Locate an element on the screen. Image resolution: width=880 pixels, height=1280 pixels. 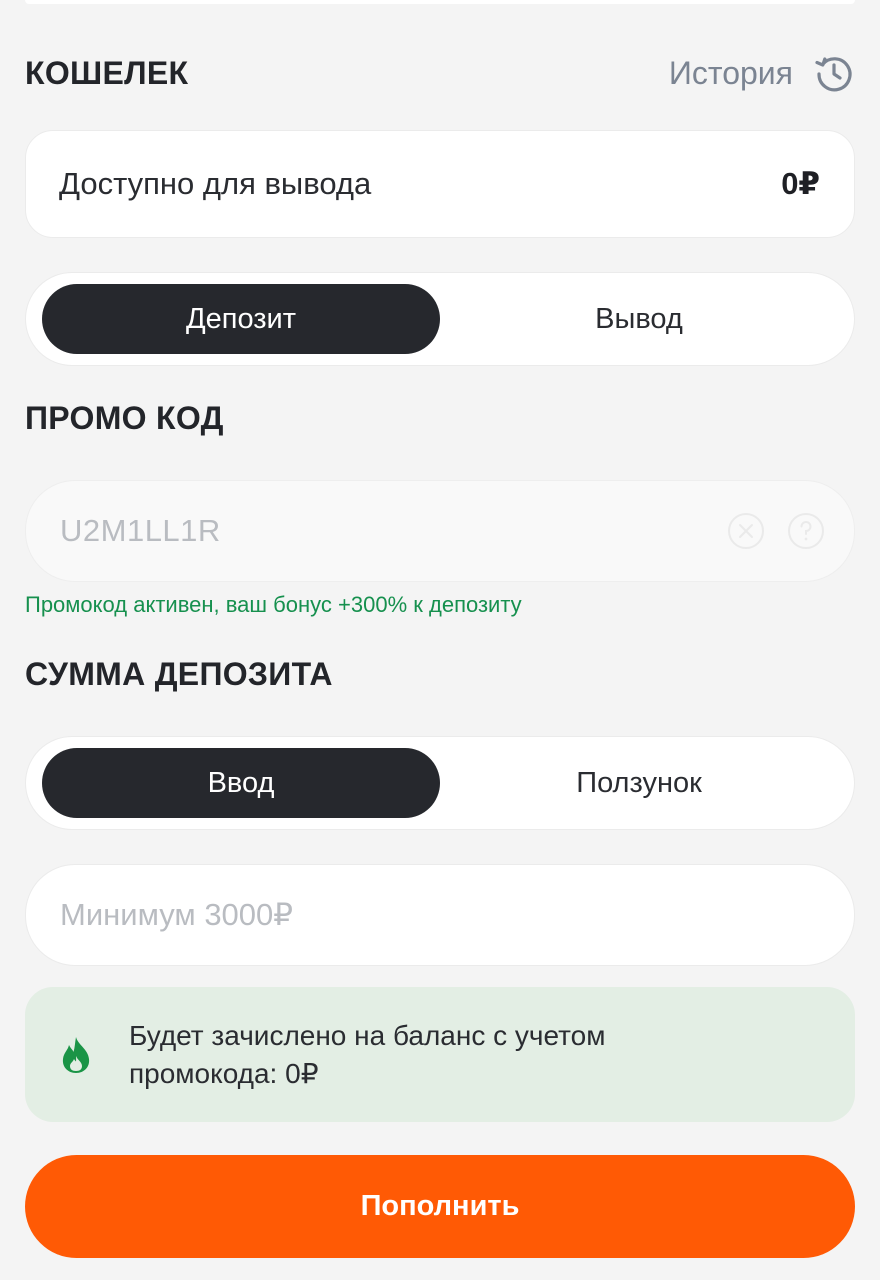
wallet-header: КОШЕЛЕК История is located at coordinates (440, 73).